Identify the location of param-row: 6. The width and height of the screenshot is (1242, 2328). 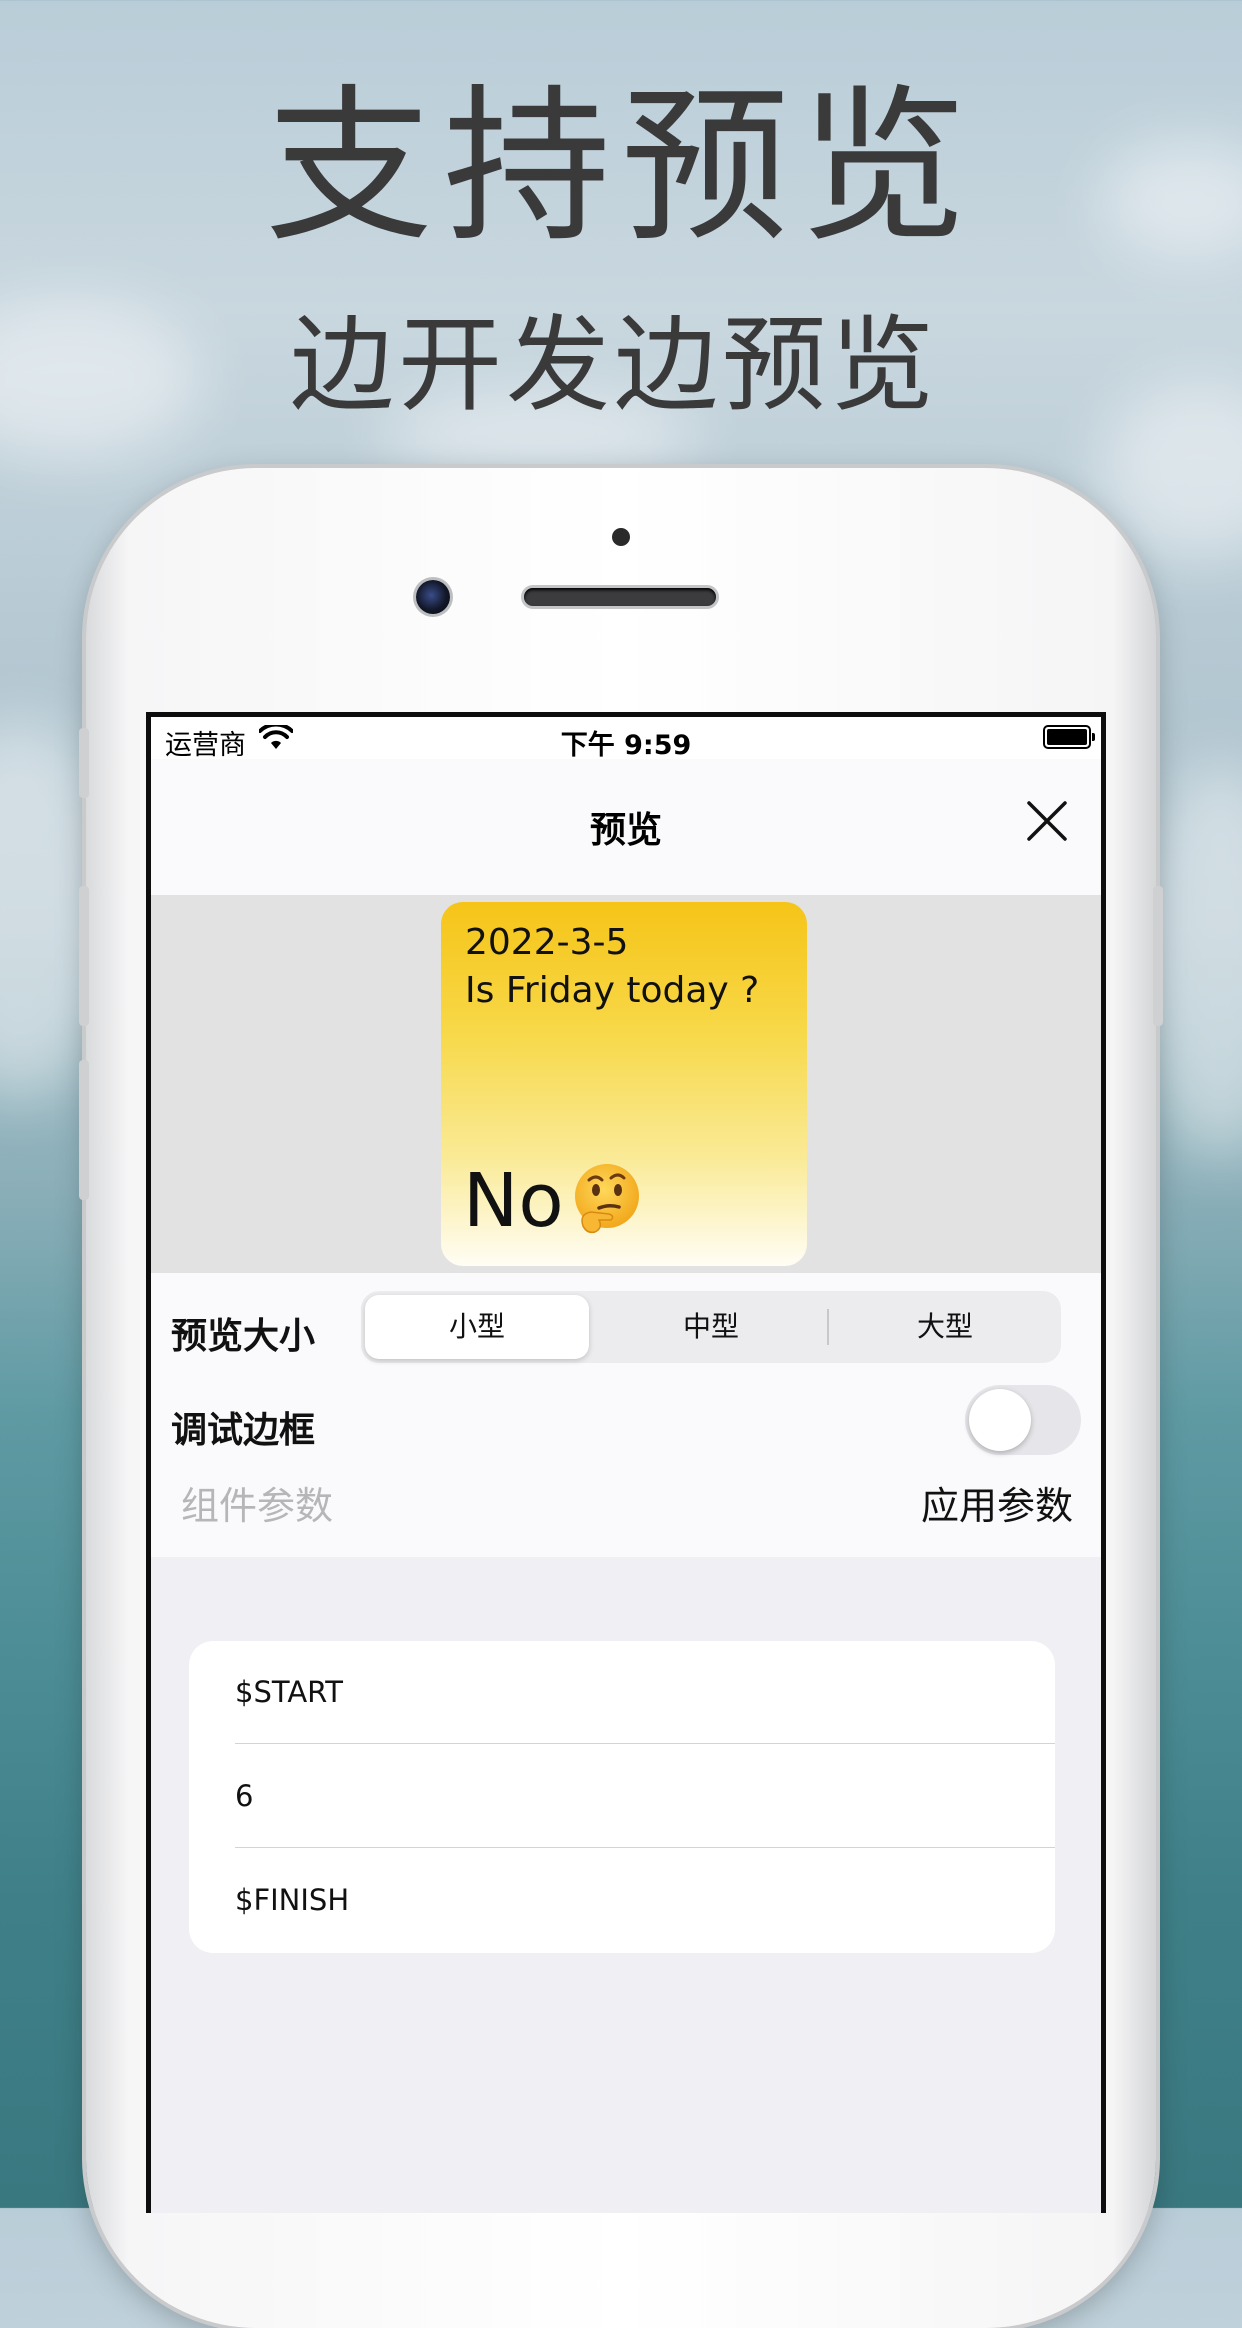
(622, 1796).